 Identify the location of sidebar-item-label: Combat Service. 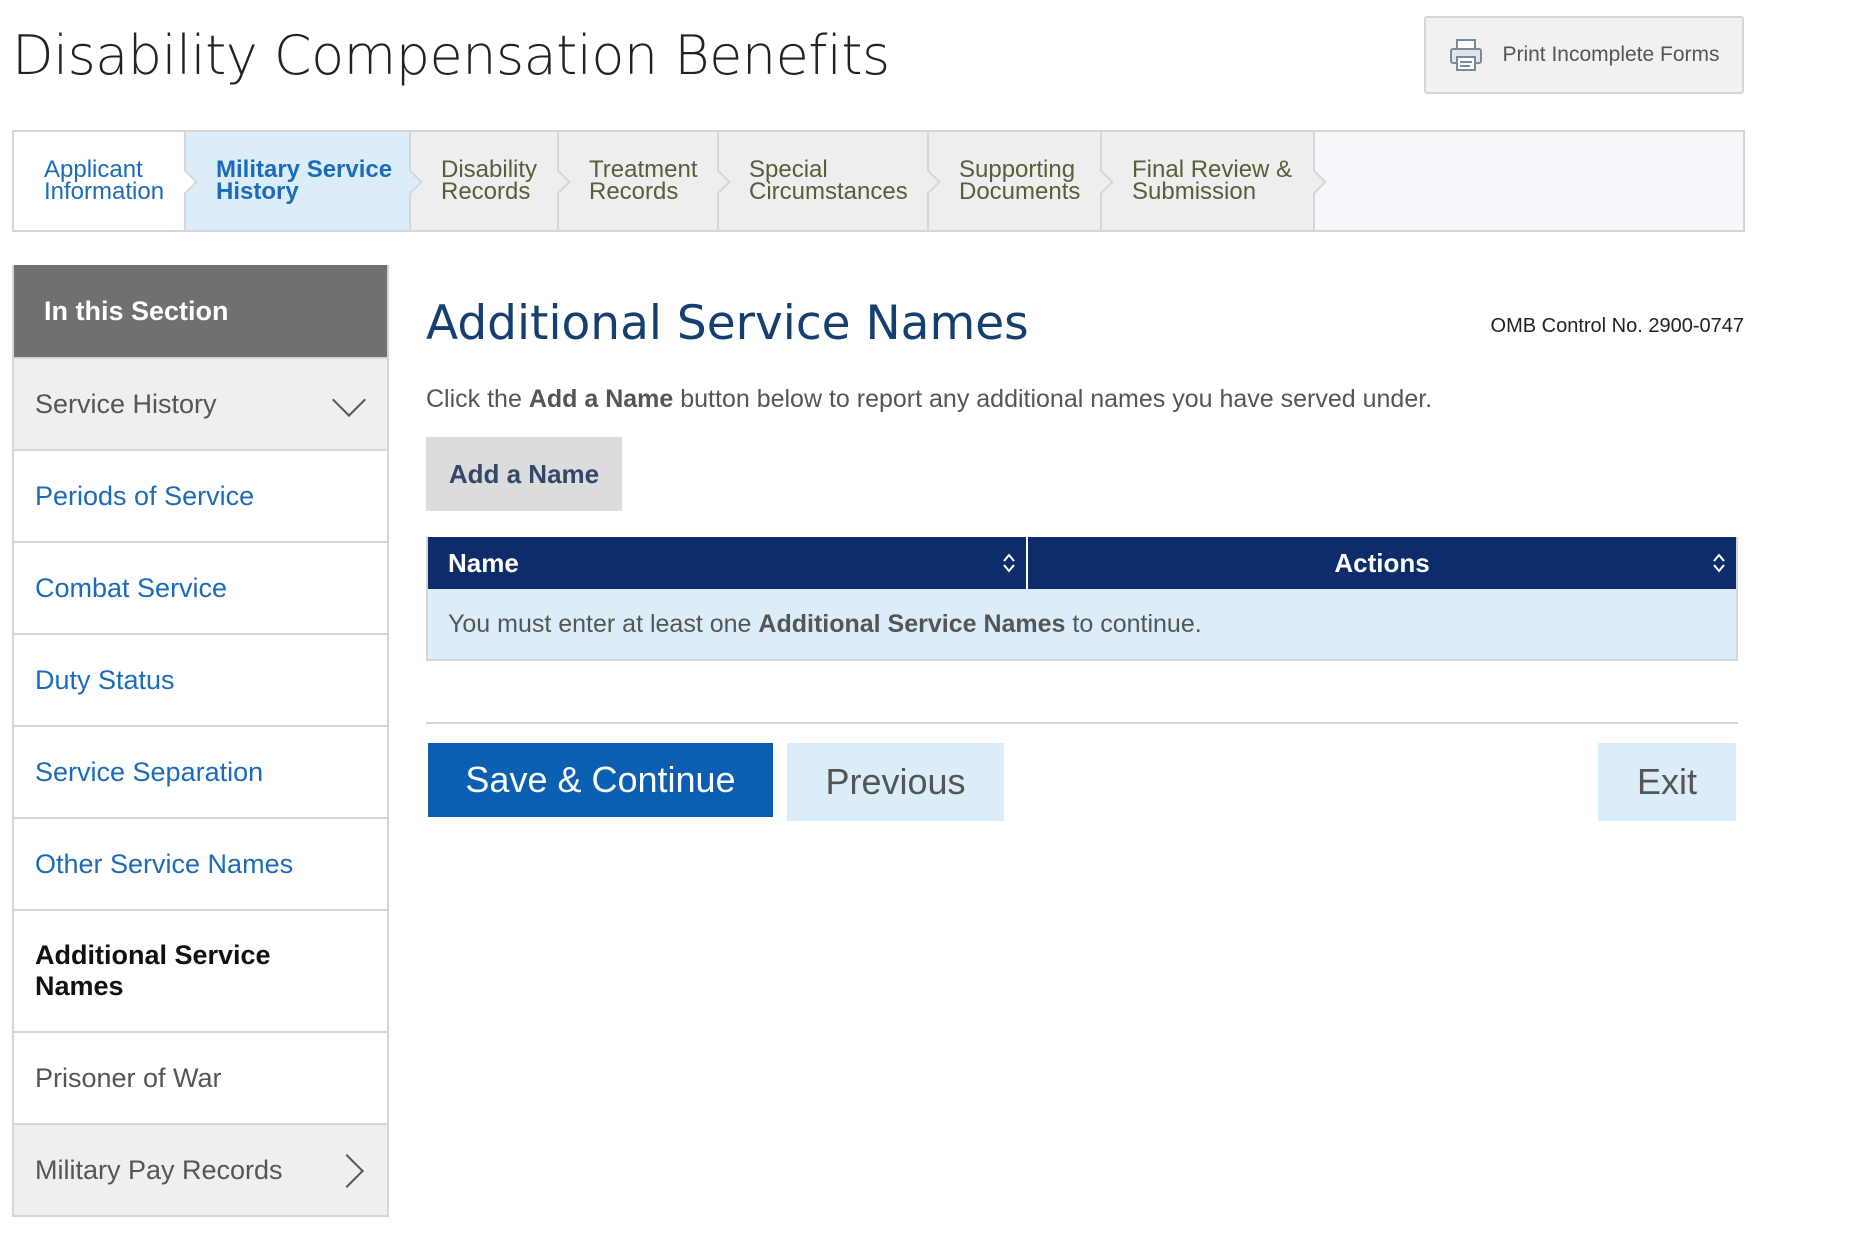
(131, 587).